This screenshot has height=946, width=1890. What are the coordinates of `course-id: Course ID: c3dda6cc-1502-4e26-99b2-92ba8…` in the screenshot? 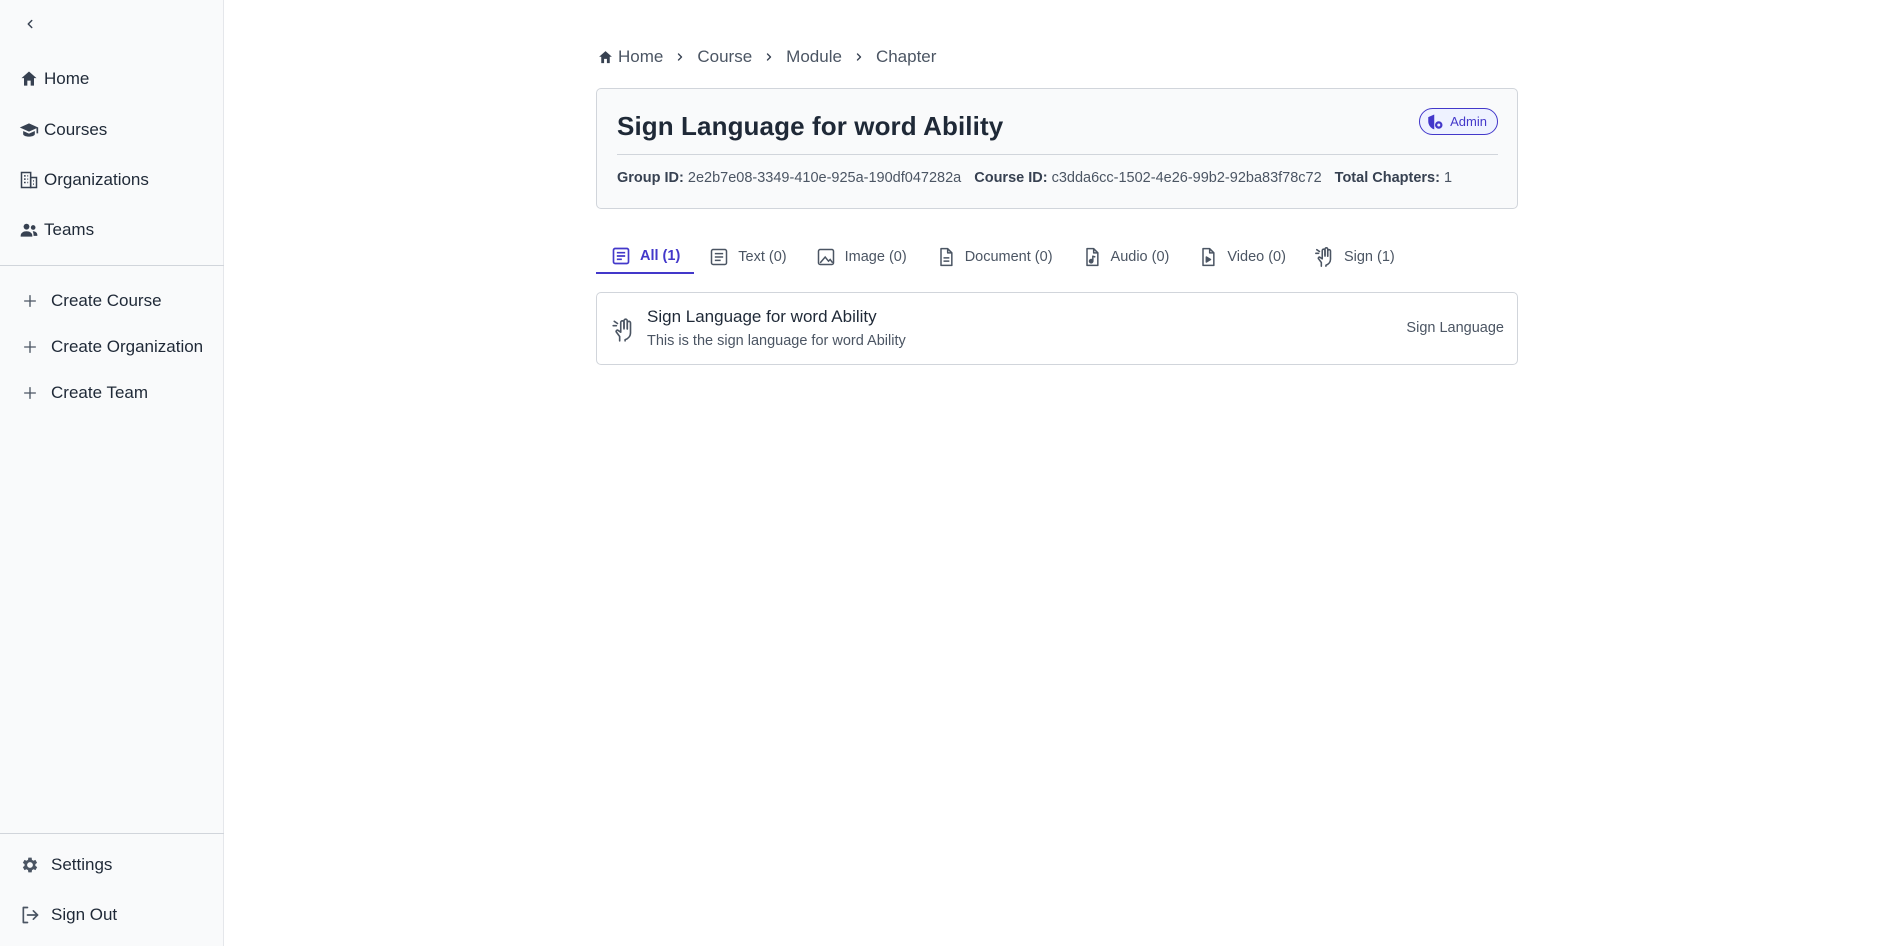 It's located at (1148, 178).